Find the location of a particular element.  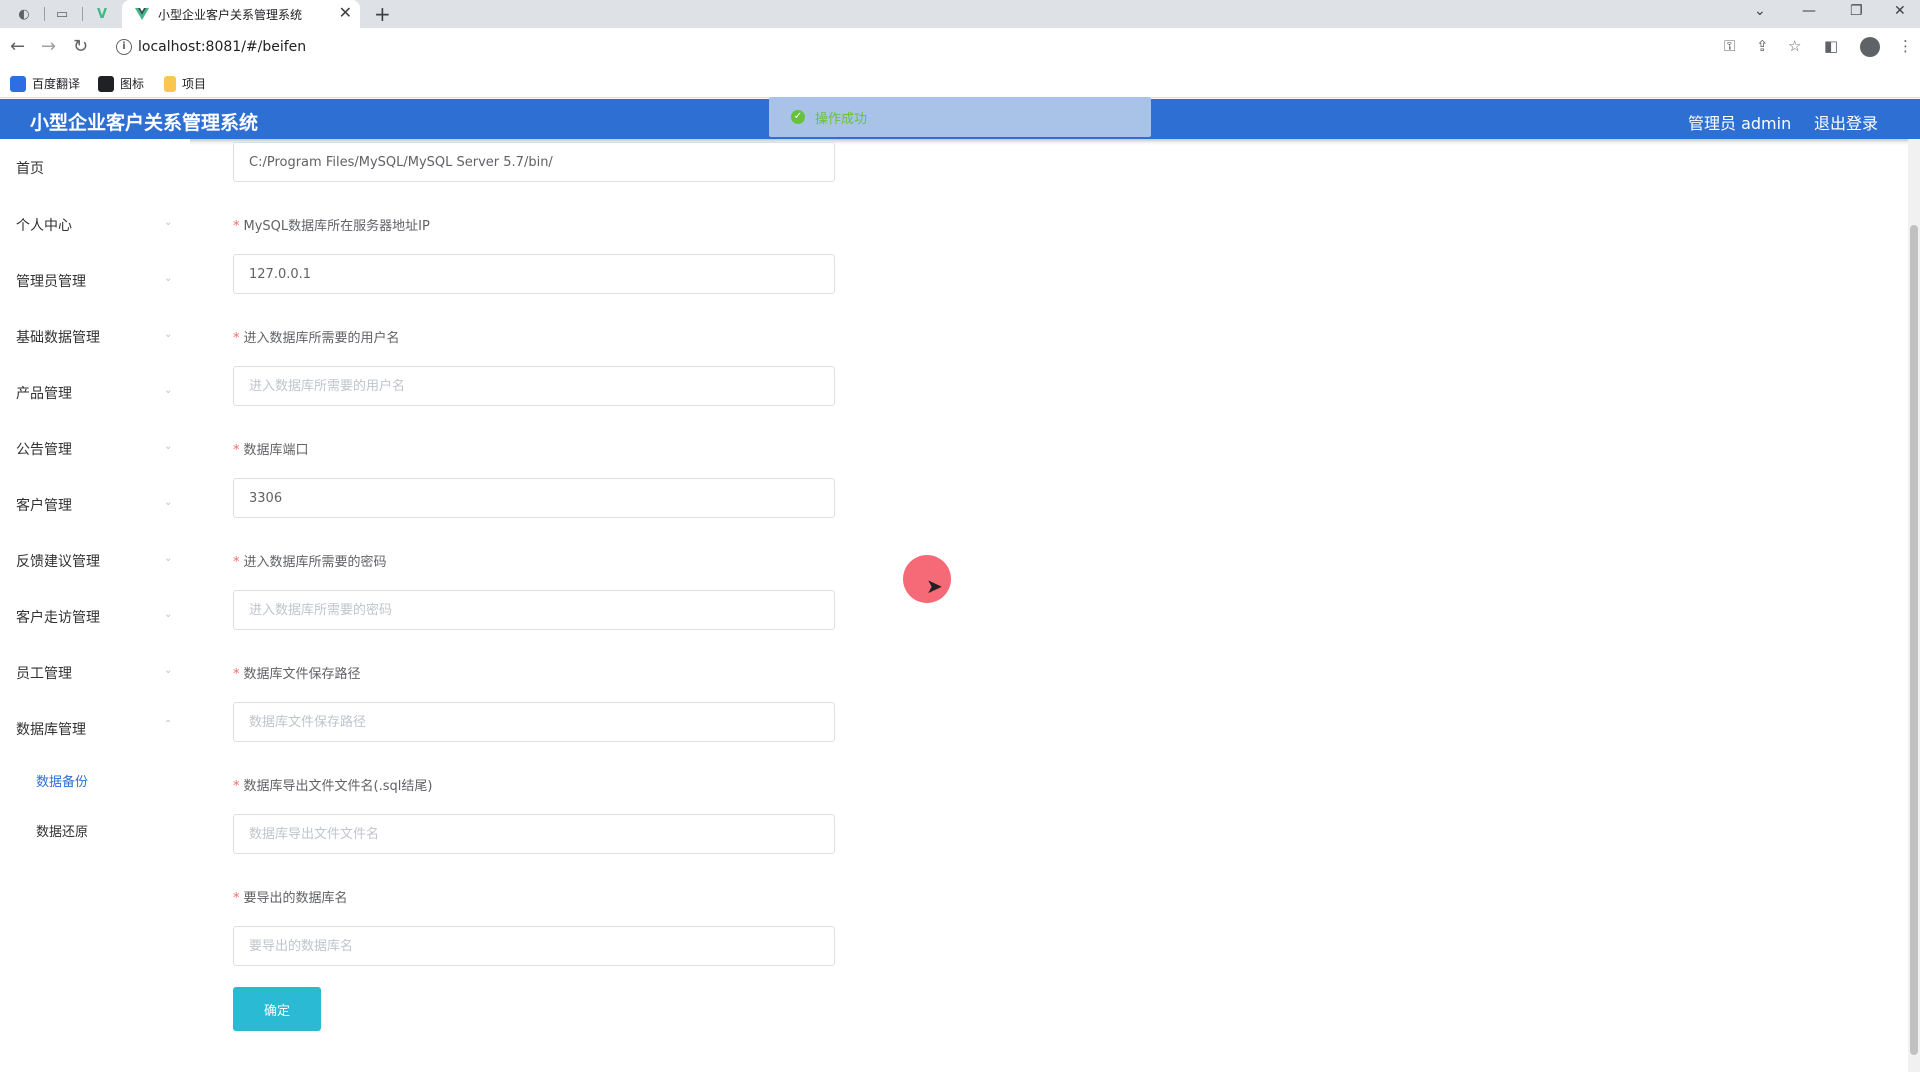

browser-tab-bar: ◐ ▭ V 小型企业客户关系管理系统 ✕ + ⌄ — ❐ ✕ is located at coordinates (960, 14).